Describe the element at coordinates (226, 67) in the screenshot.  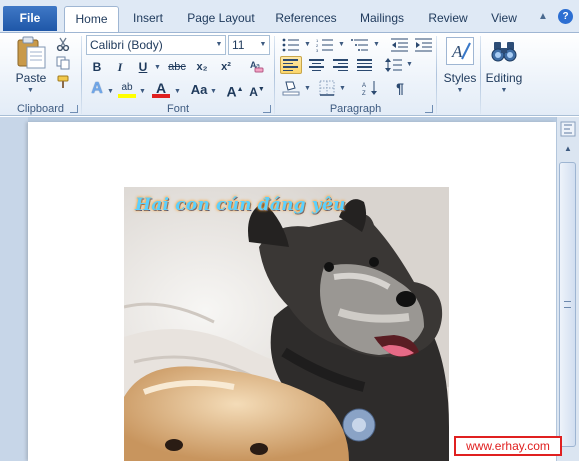
I see `superscript-button: x²` at that location.